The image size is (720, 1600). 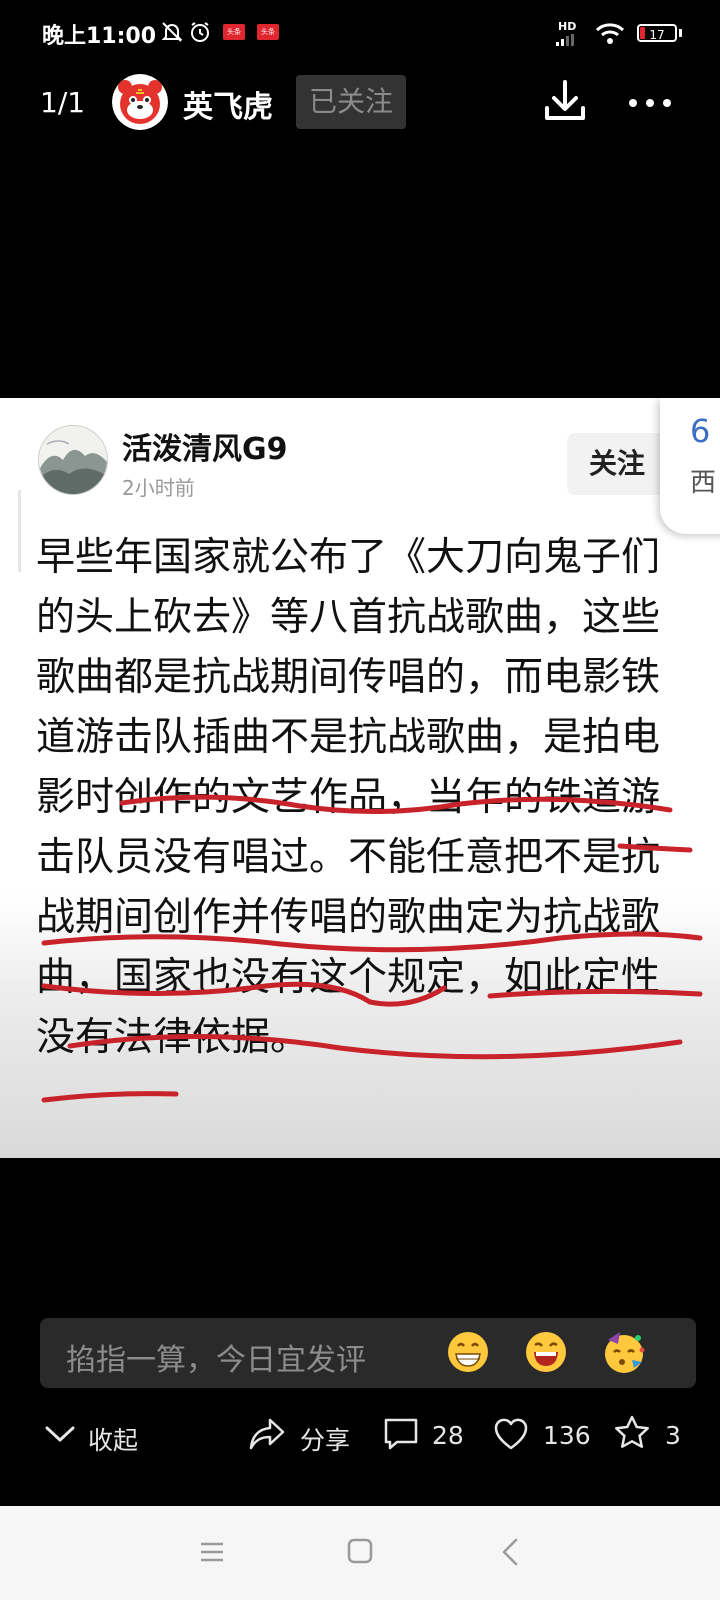 I want to click on network-hd-indicator: HD, so click(x=567, y=26).